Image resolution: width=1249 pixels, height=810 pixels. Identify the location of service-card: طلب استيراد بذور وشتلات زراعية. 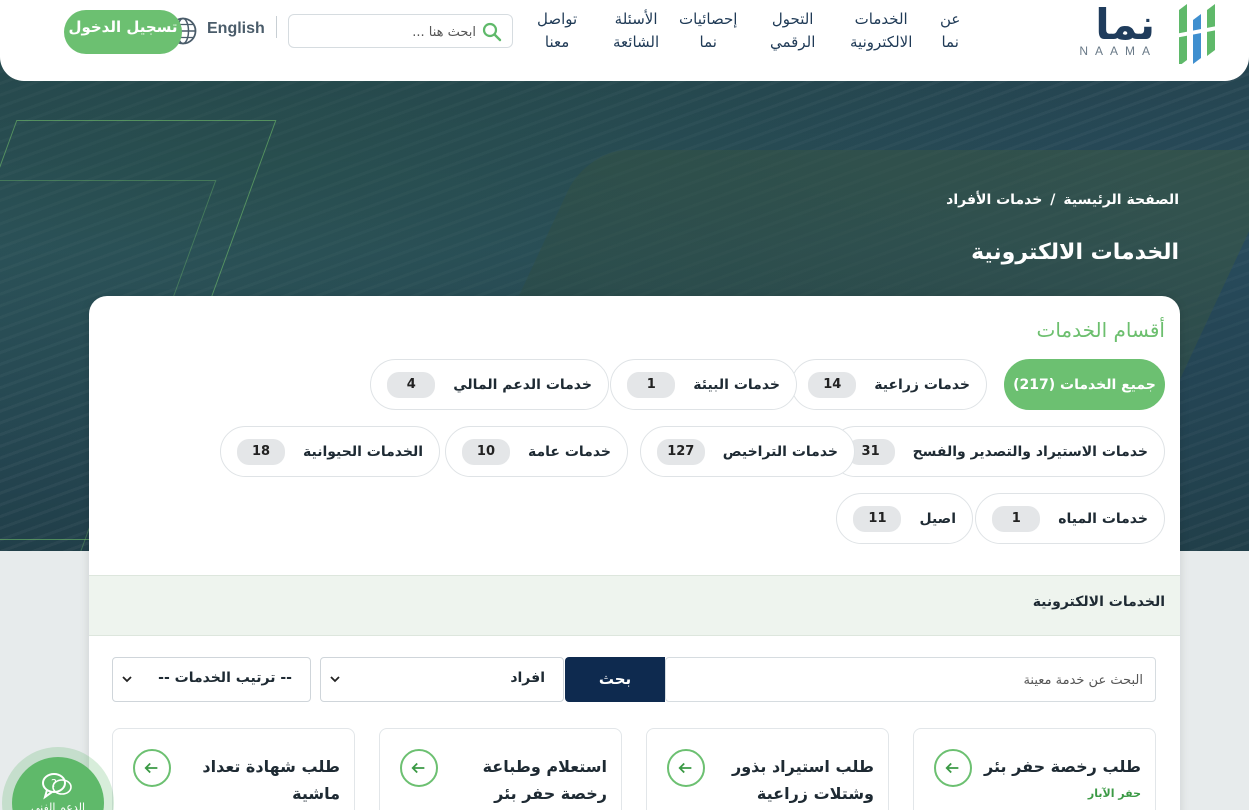
(767, 769).